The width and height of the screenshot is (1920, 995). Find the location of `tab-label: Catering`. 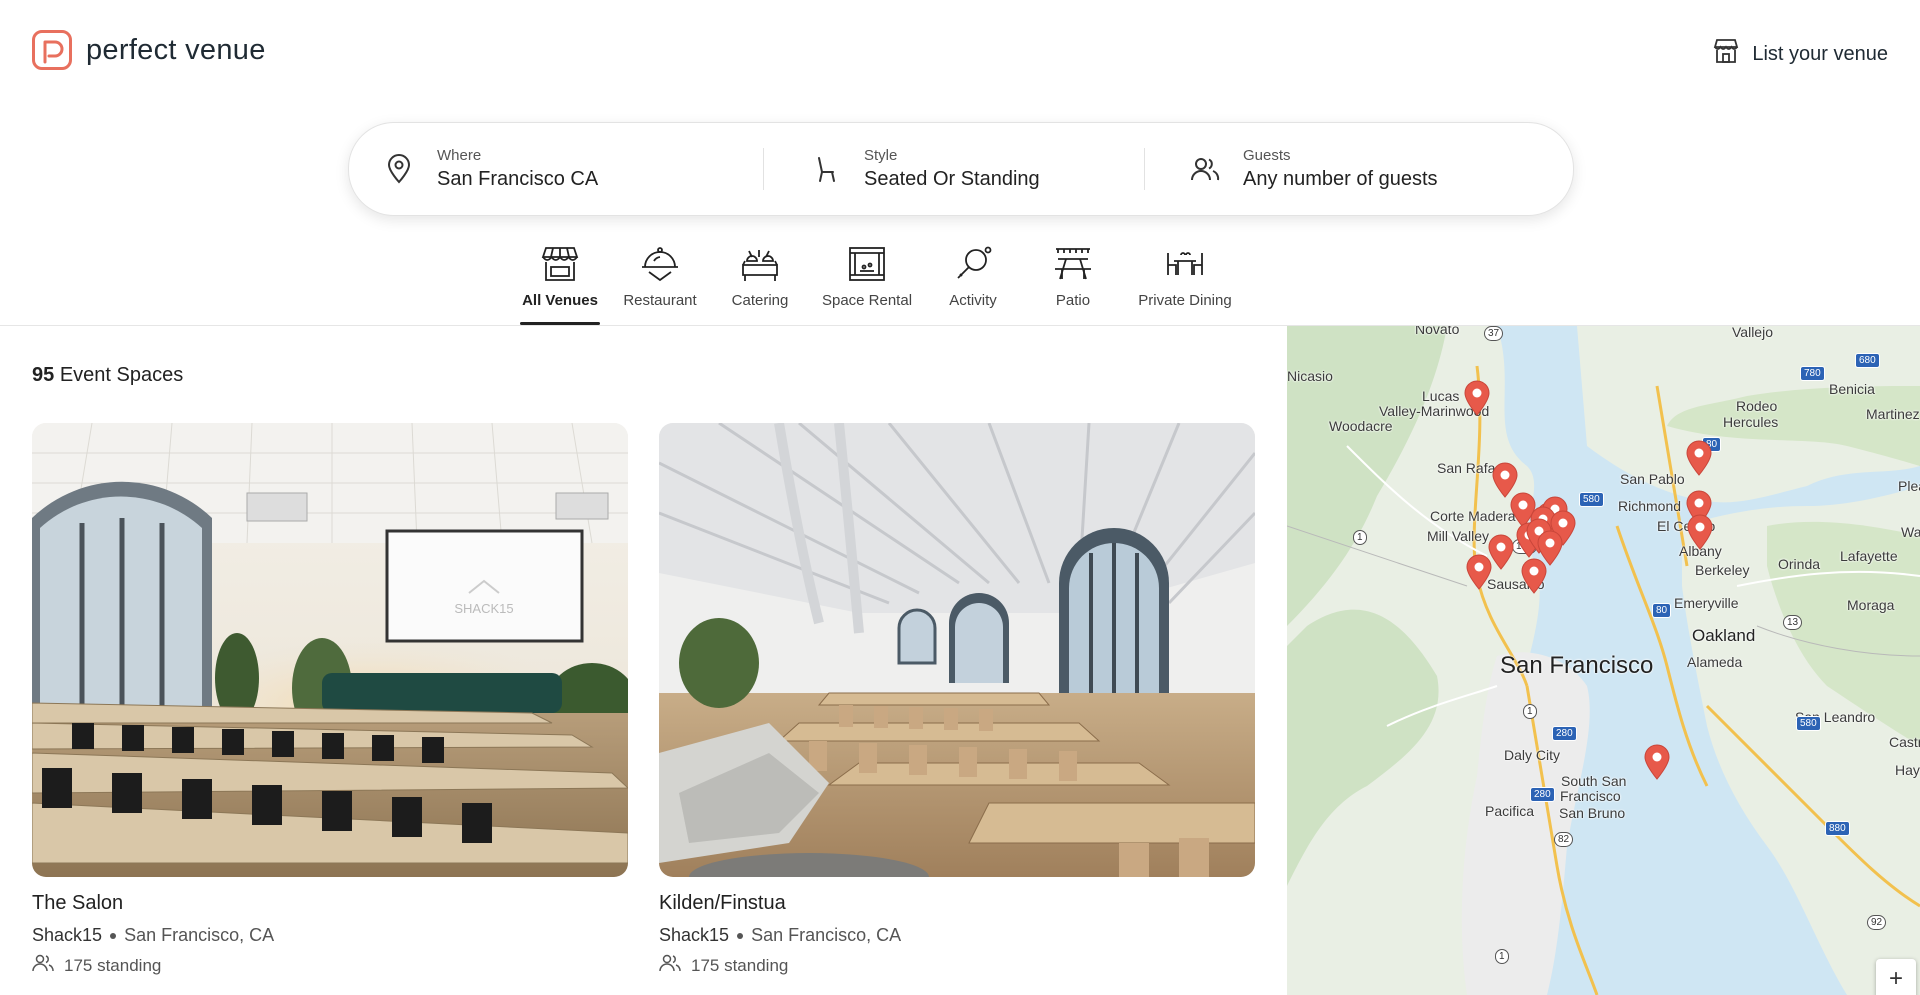

tab-label: Catering is located at coordinates (760, 300).